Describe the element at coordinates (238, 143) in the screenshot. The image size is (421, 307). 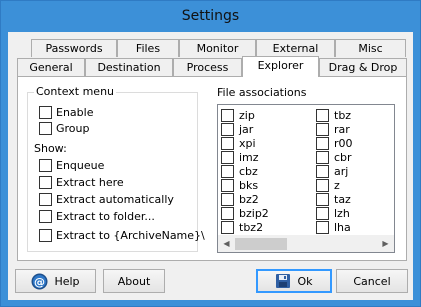
I see `assoc-xpi-checkbox: xpi` at that location.